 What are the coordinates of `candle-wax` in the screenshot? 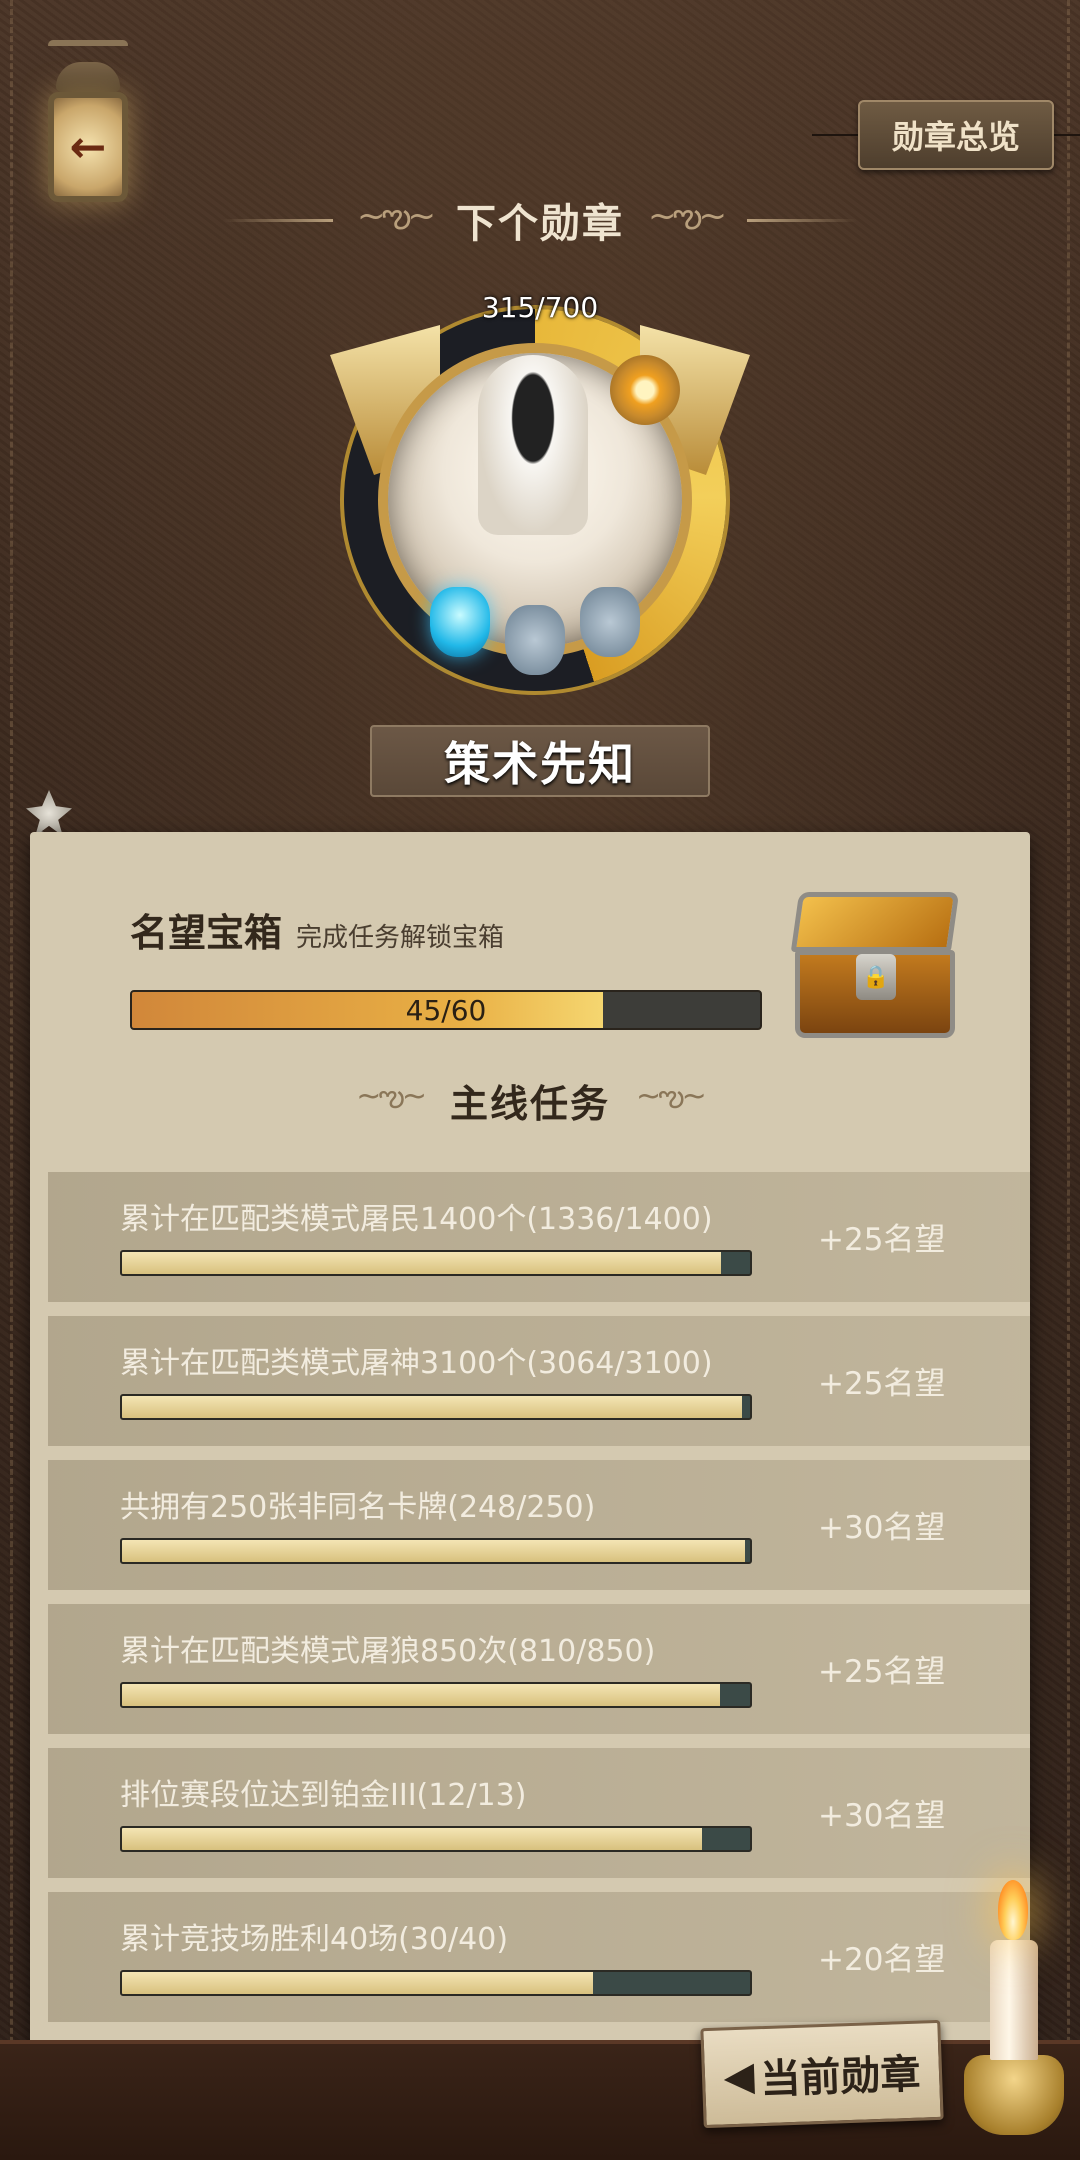 It's located at (1014, 2000).